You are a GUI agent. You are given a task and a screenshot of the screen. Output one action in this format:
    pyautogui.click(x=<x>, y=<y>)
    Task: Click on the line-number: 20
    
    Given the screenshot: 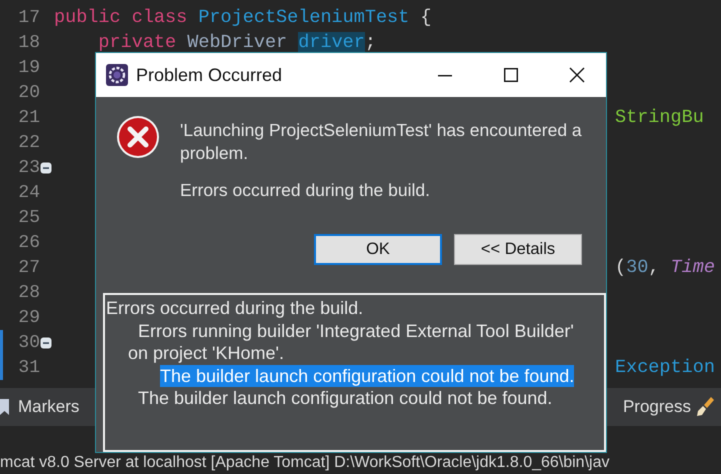 What is the action you would take?
    pyautogui.click(x=28, y=92)
    